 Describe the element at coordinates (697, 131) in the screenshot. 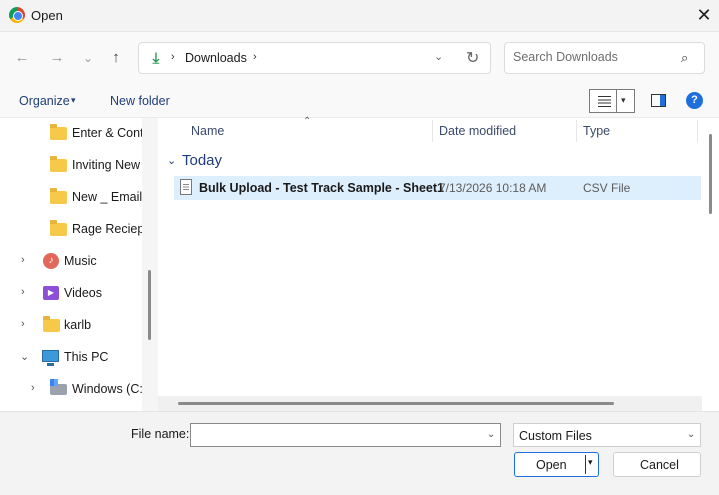

I see `column-divider` at that location.